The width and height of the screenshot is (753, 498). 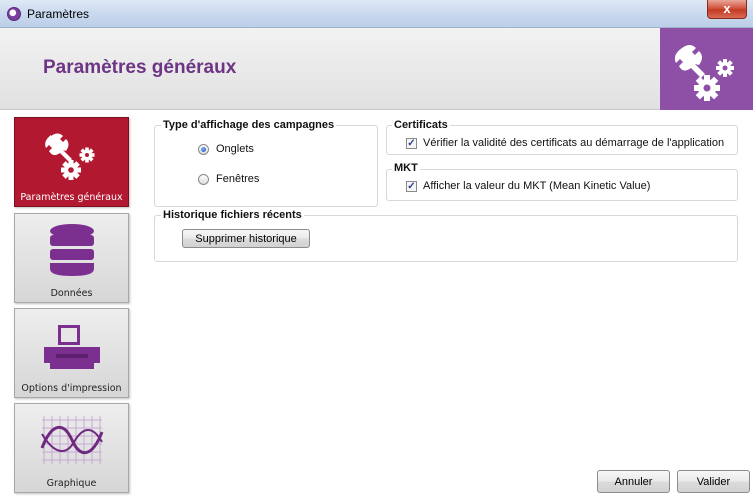 I want to click on sidebar-item-label: Paramètres généraux, so click(x=71, y=197).